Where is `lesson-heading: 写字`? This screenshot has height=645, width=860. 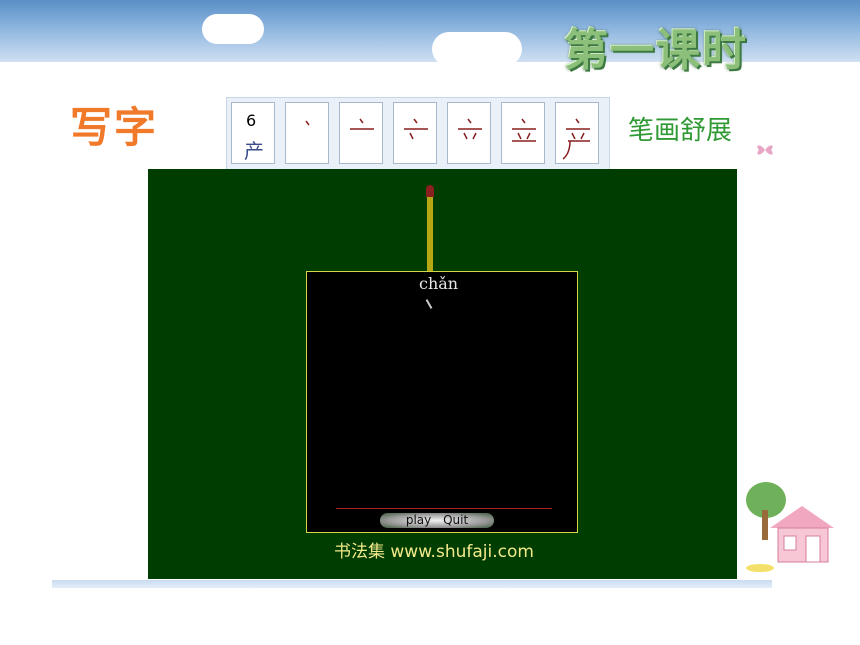 lesson-heading: 写字 is located at coordinates (114, 127).